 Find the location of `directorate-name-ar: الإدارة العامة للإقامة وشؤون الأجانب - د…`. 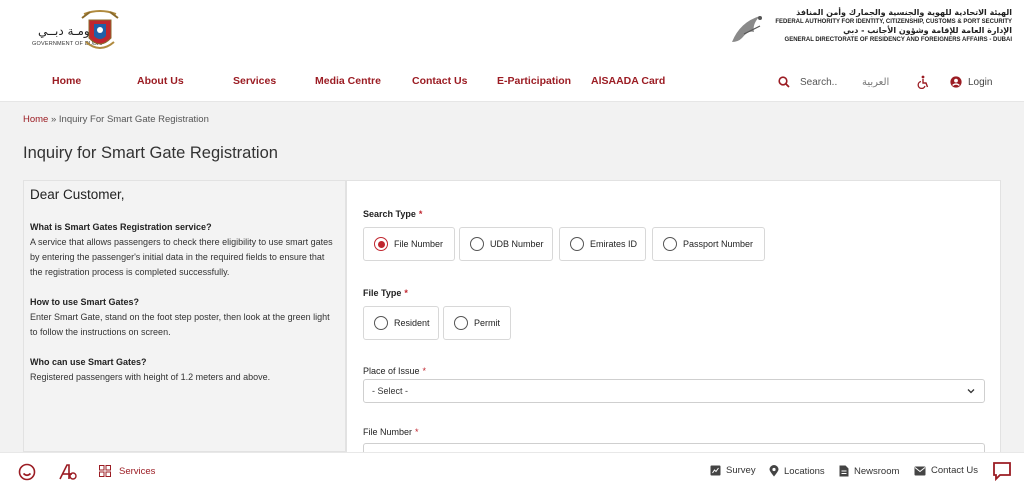

directorate-name-ar: الإدارة العامة للإقامة وشؤون الأجانب - د… is located at coordinates (927, 30).